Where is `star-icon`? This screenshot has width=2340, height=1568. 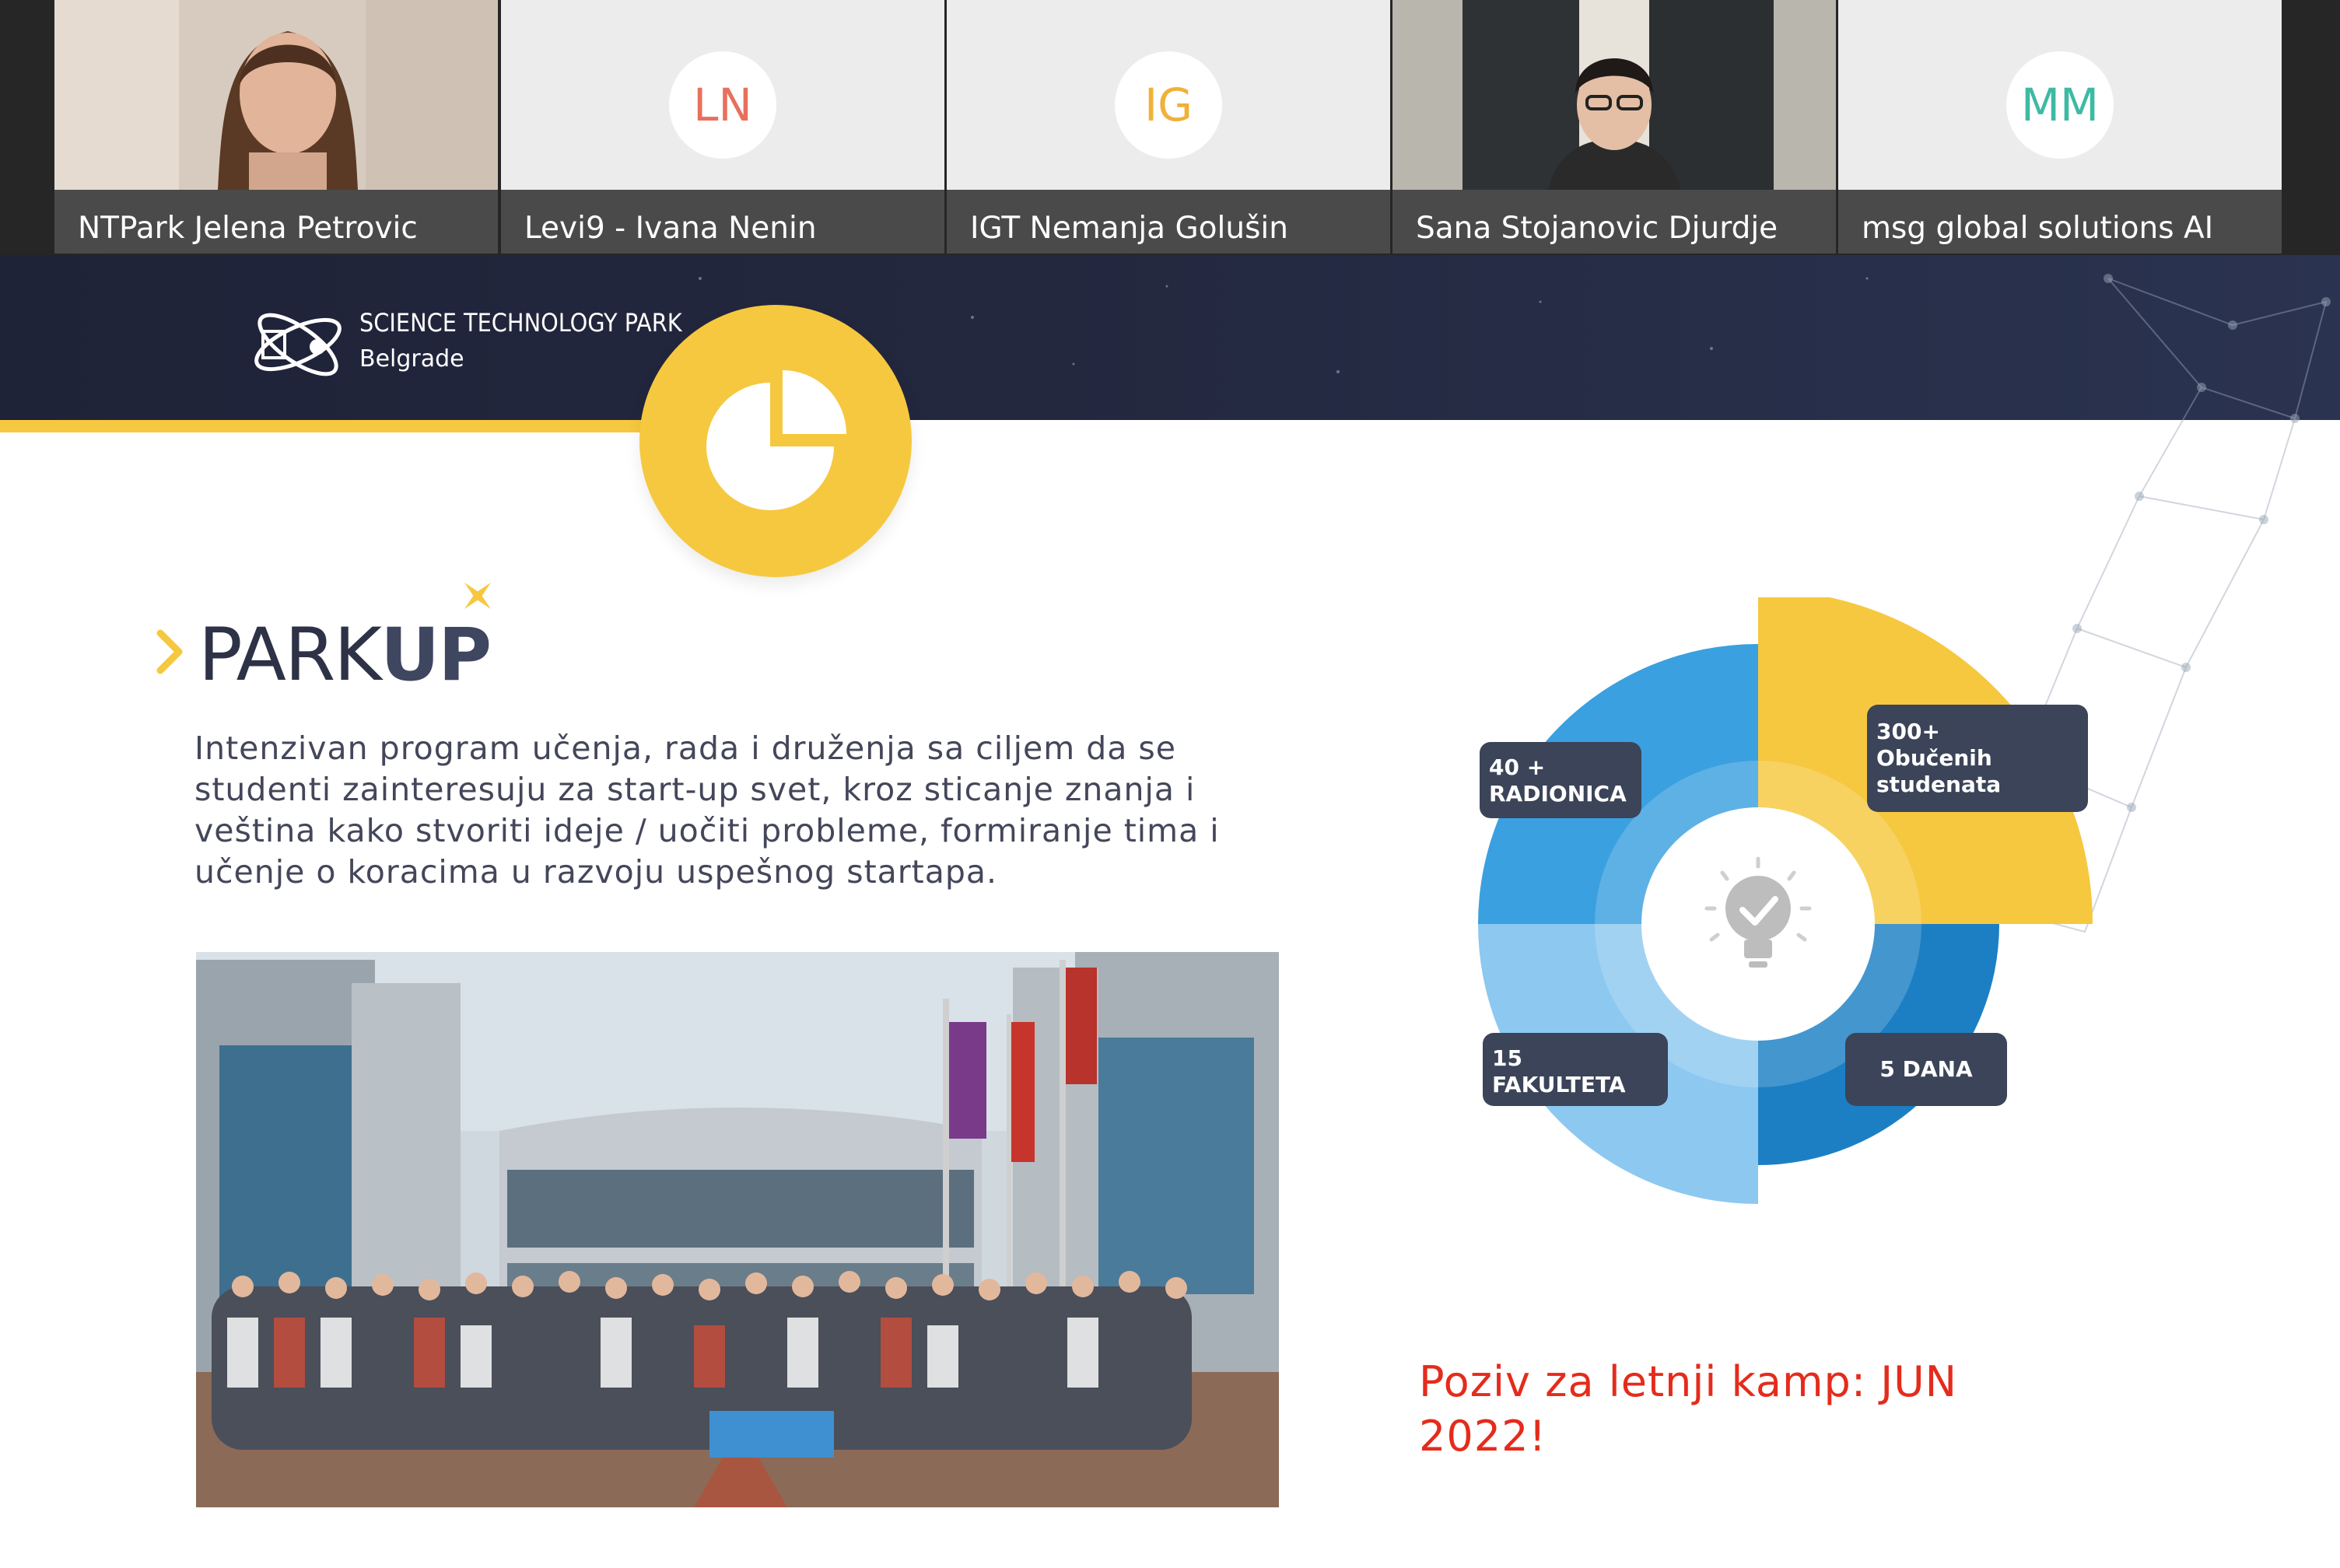
star-icon is located at coordinates (478, 596).